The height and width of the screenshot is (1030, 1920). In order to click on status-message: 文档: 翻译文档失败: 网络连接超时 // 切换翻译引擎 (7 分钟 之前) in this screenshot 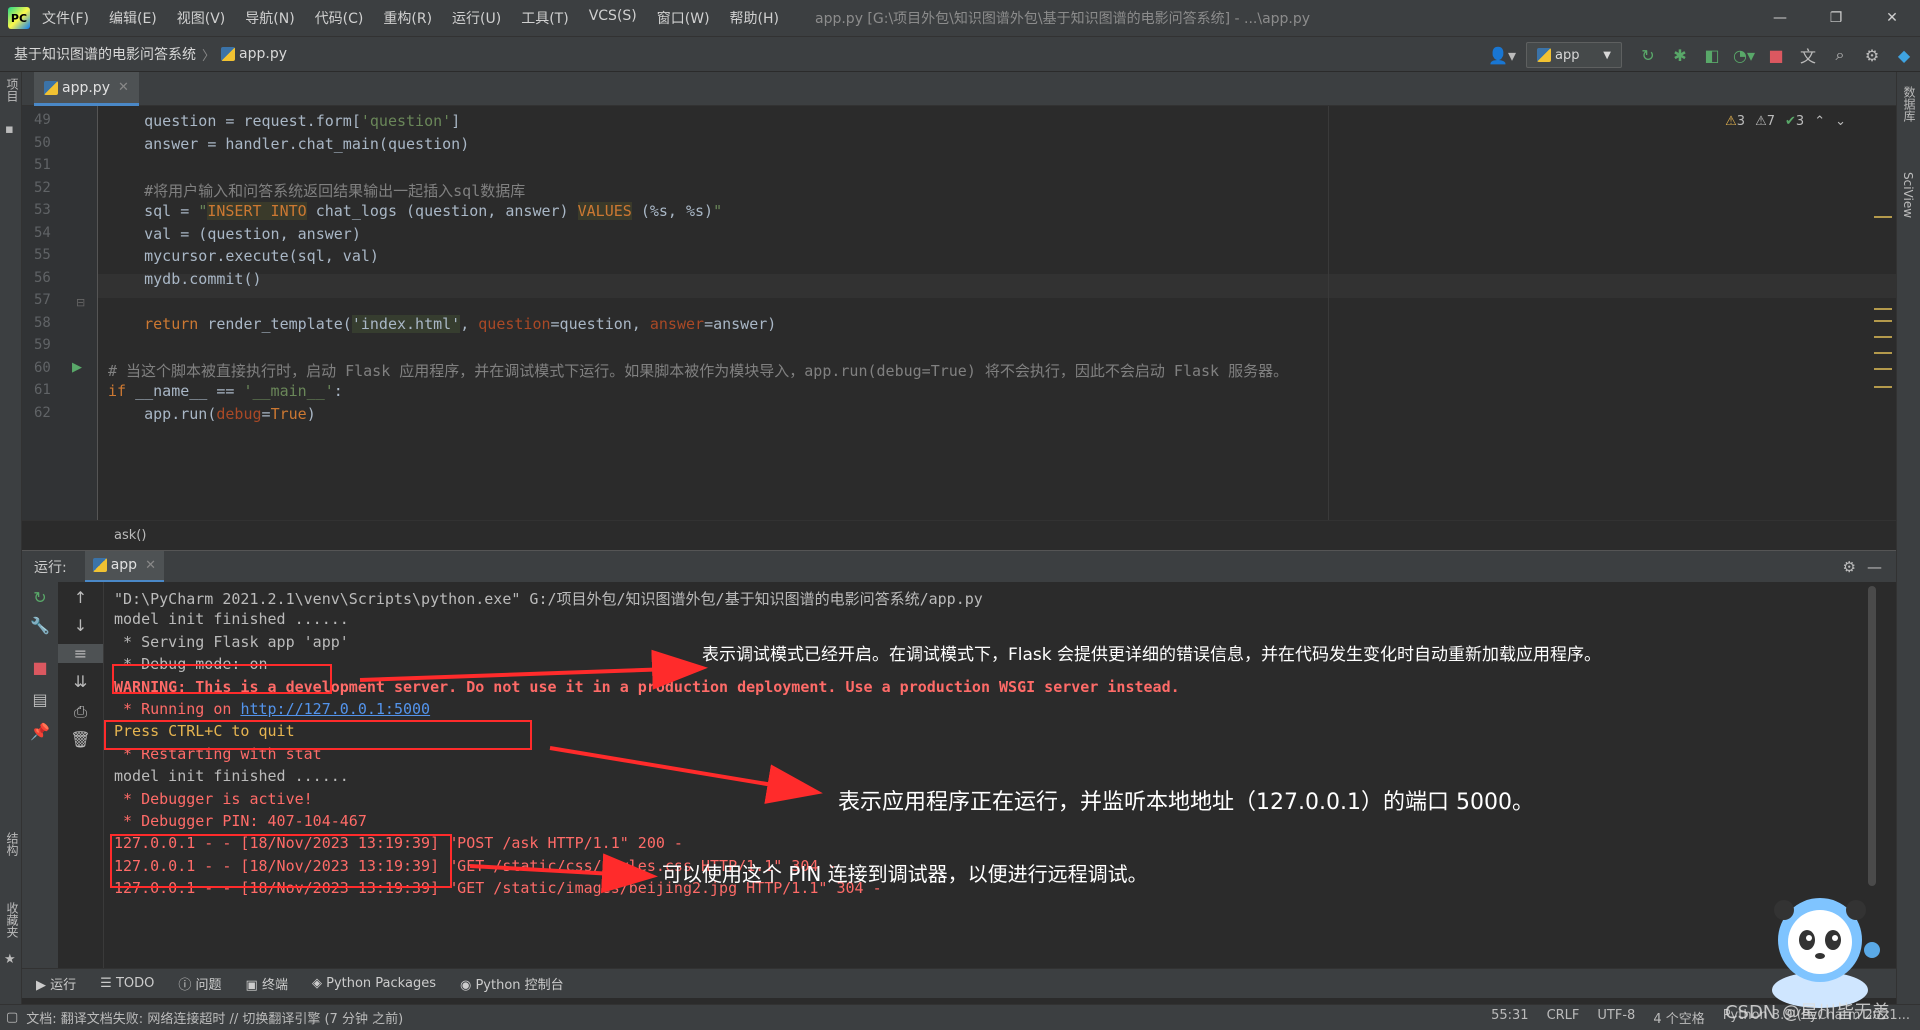, I will do `click(214, 1017)`.